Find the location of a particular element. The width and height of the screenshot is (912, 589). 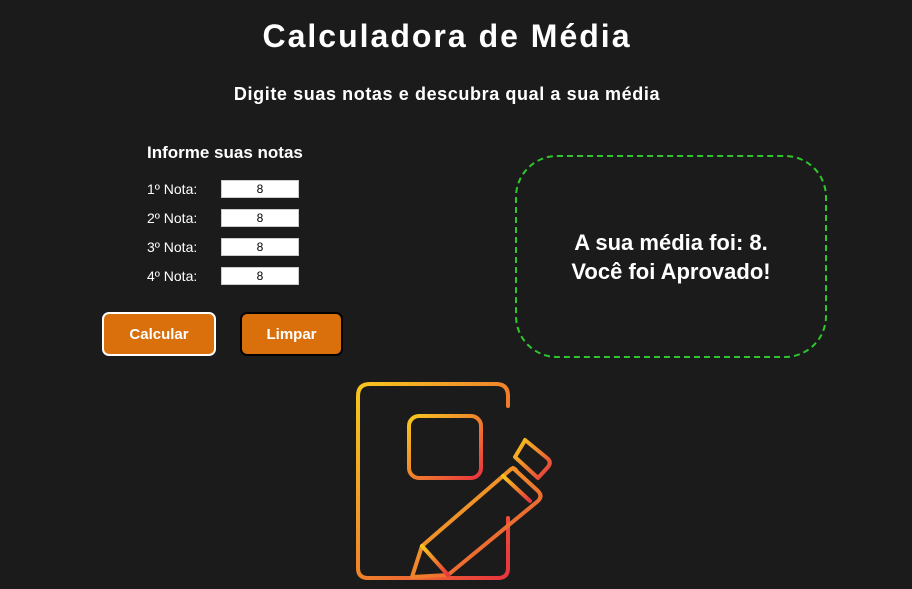

grade-row-3: 3º Nota: is located at coordinates (223, 247).